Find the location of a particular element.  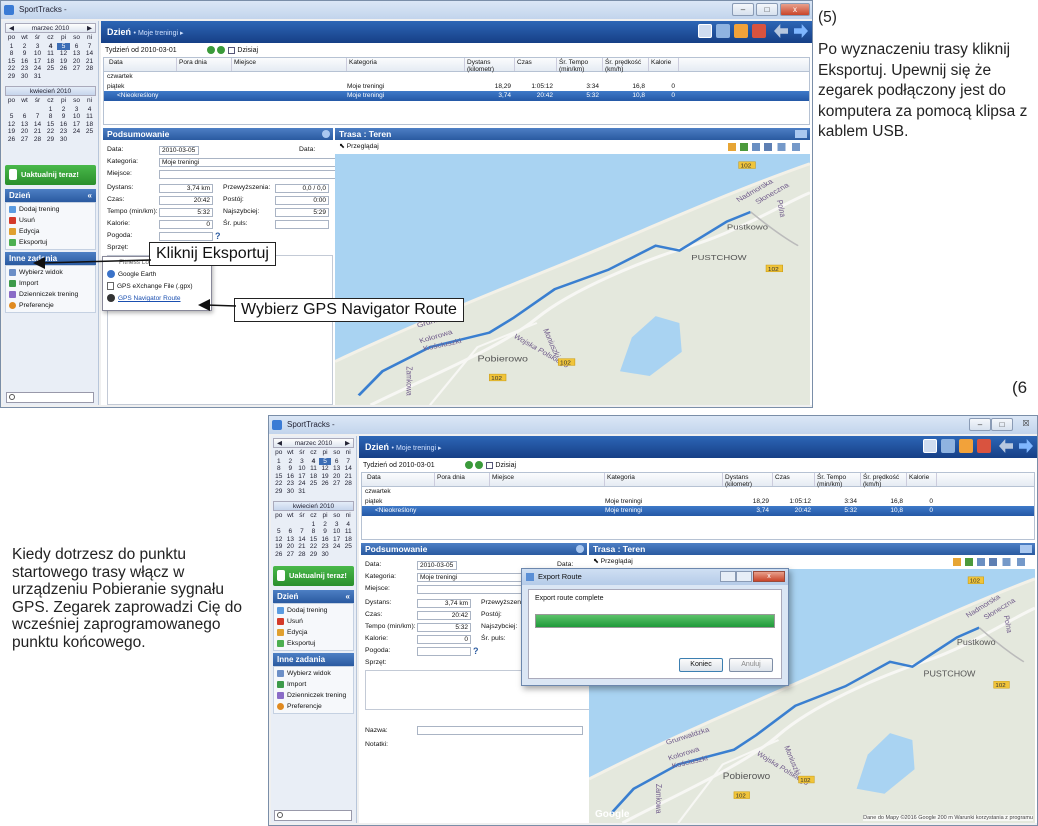

maximize-button: □ is located at coordinates (767, 9).